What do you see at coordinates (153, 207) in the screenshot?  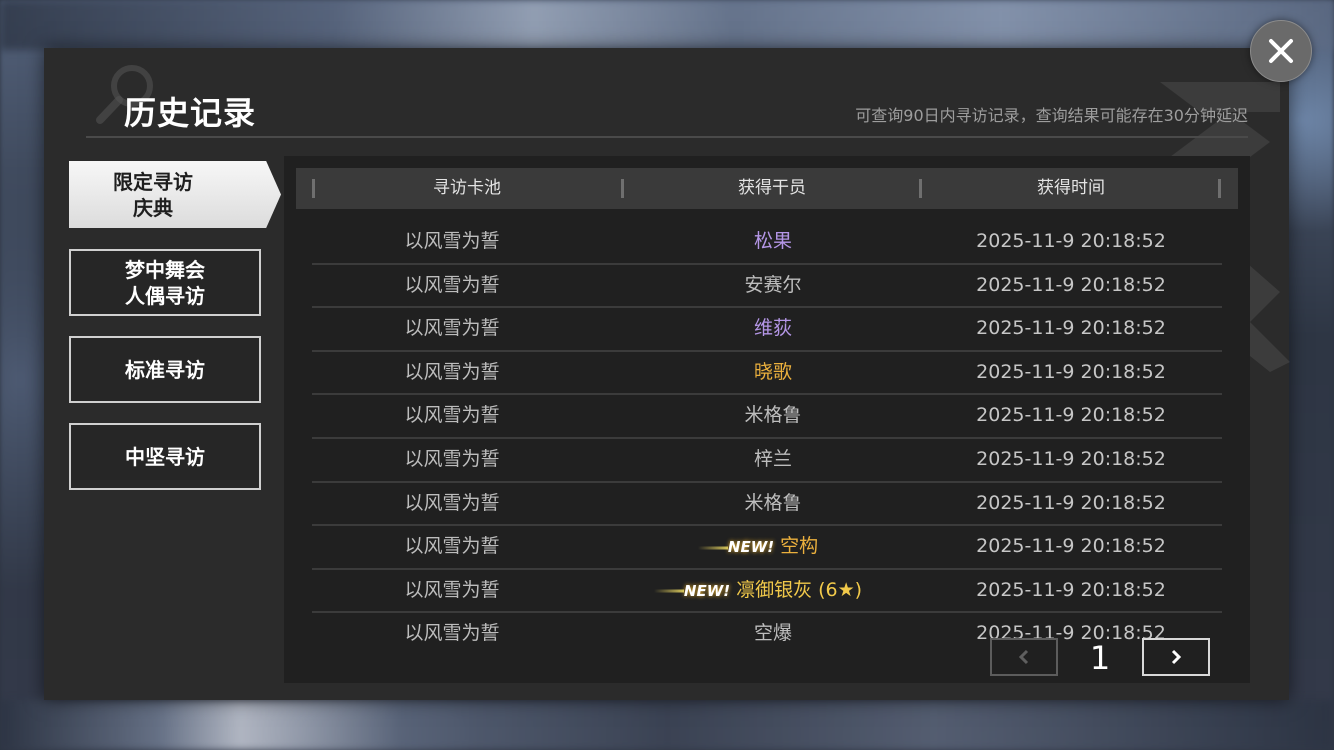 I see `tab-label-line2: 庆典` at bounding box center [153, 207].